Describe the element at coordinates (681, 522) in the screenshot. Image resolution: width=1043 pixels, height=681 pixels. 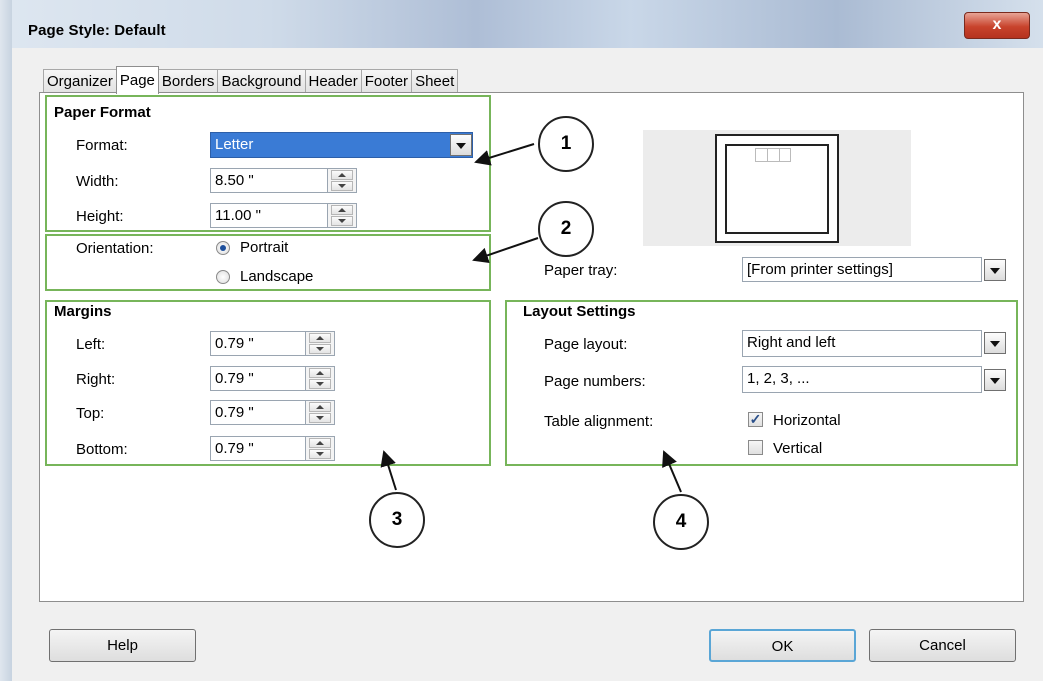
I see `callout-4: 4` at that location.